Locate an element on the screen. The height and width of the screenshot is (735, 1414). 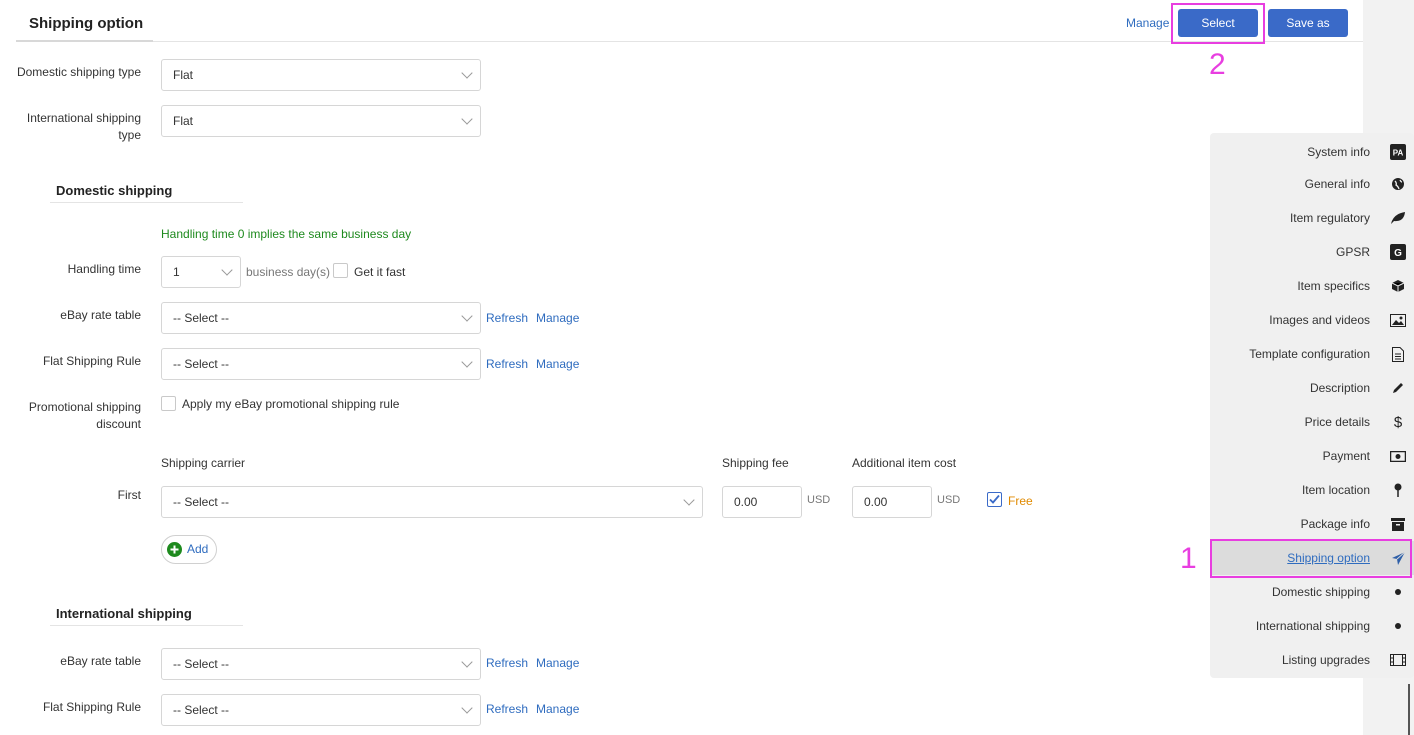
handling-time-select: 1 is located at coordinates (201, 272).